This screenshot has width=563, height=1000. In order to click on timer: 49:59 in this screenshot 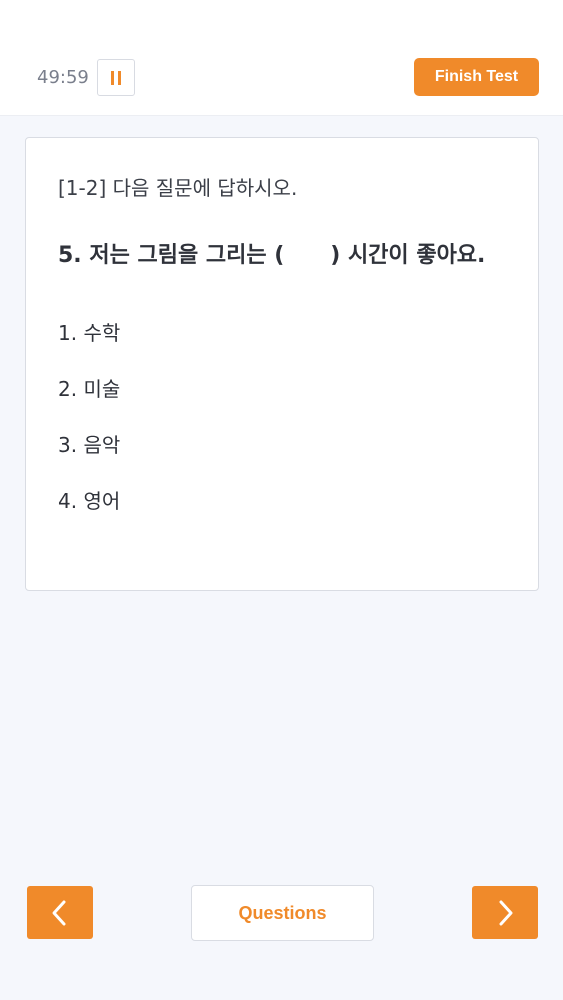, I will do `click(63, 77)`.